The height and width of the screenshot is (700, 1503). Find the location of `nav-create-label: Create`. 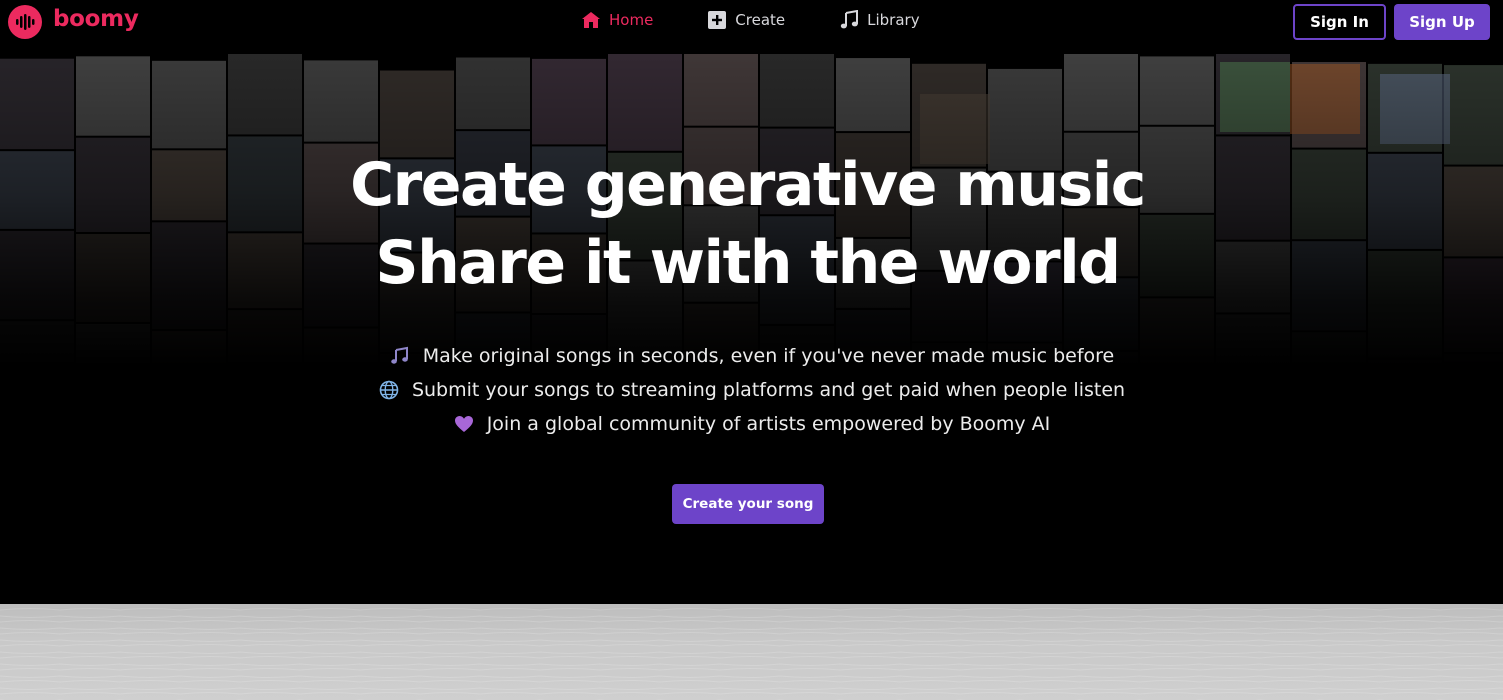

nav-create-label: Create is located at coordinates (760, 20).